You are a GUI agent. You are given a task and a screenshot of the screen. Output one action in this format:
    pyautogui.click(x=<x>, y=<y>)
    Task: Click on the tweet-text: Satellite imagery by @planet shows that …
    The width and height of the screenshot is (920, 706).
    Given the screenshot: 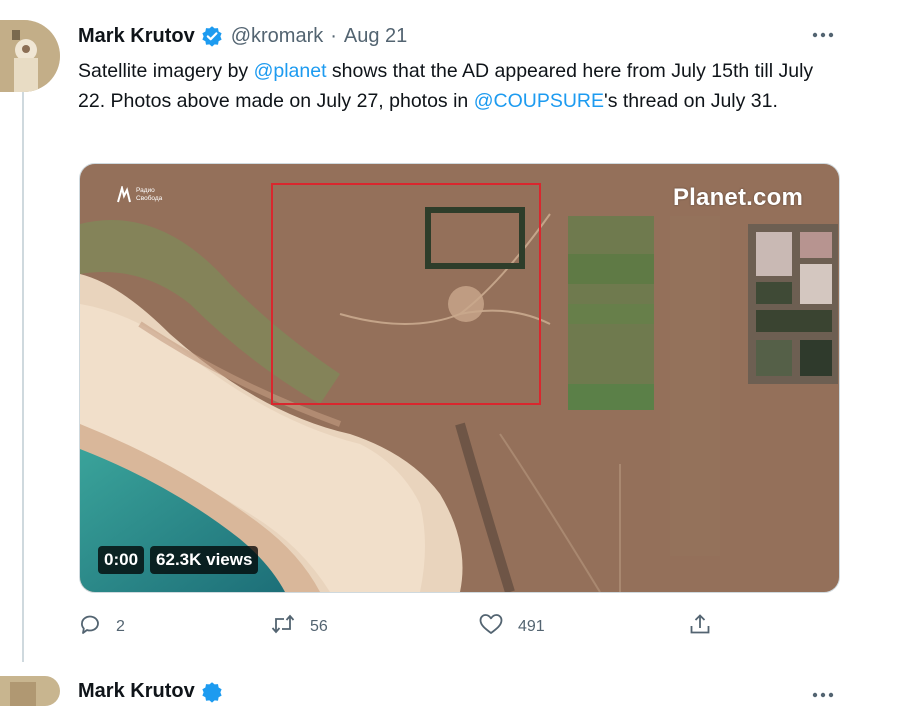 What is the action you would take?
    pyautogui.click(x=448, y=86)
    